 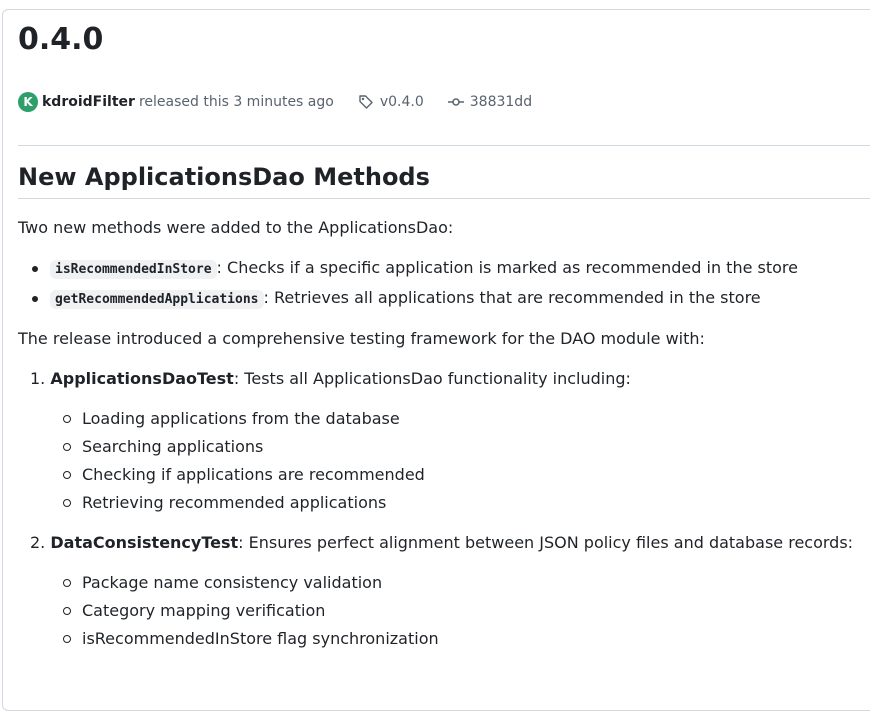 I want to click on author-avatar: K, so click(x=28, y=102).